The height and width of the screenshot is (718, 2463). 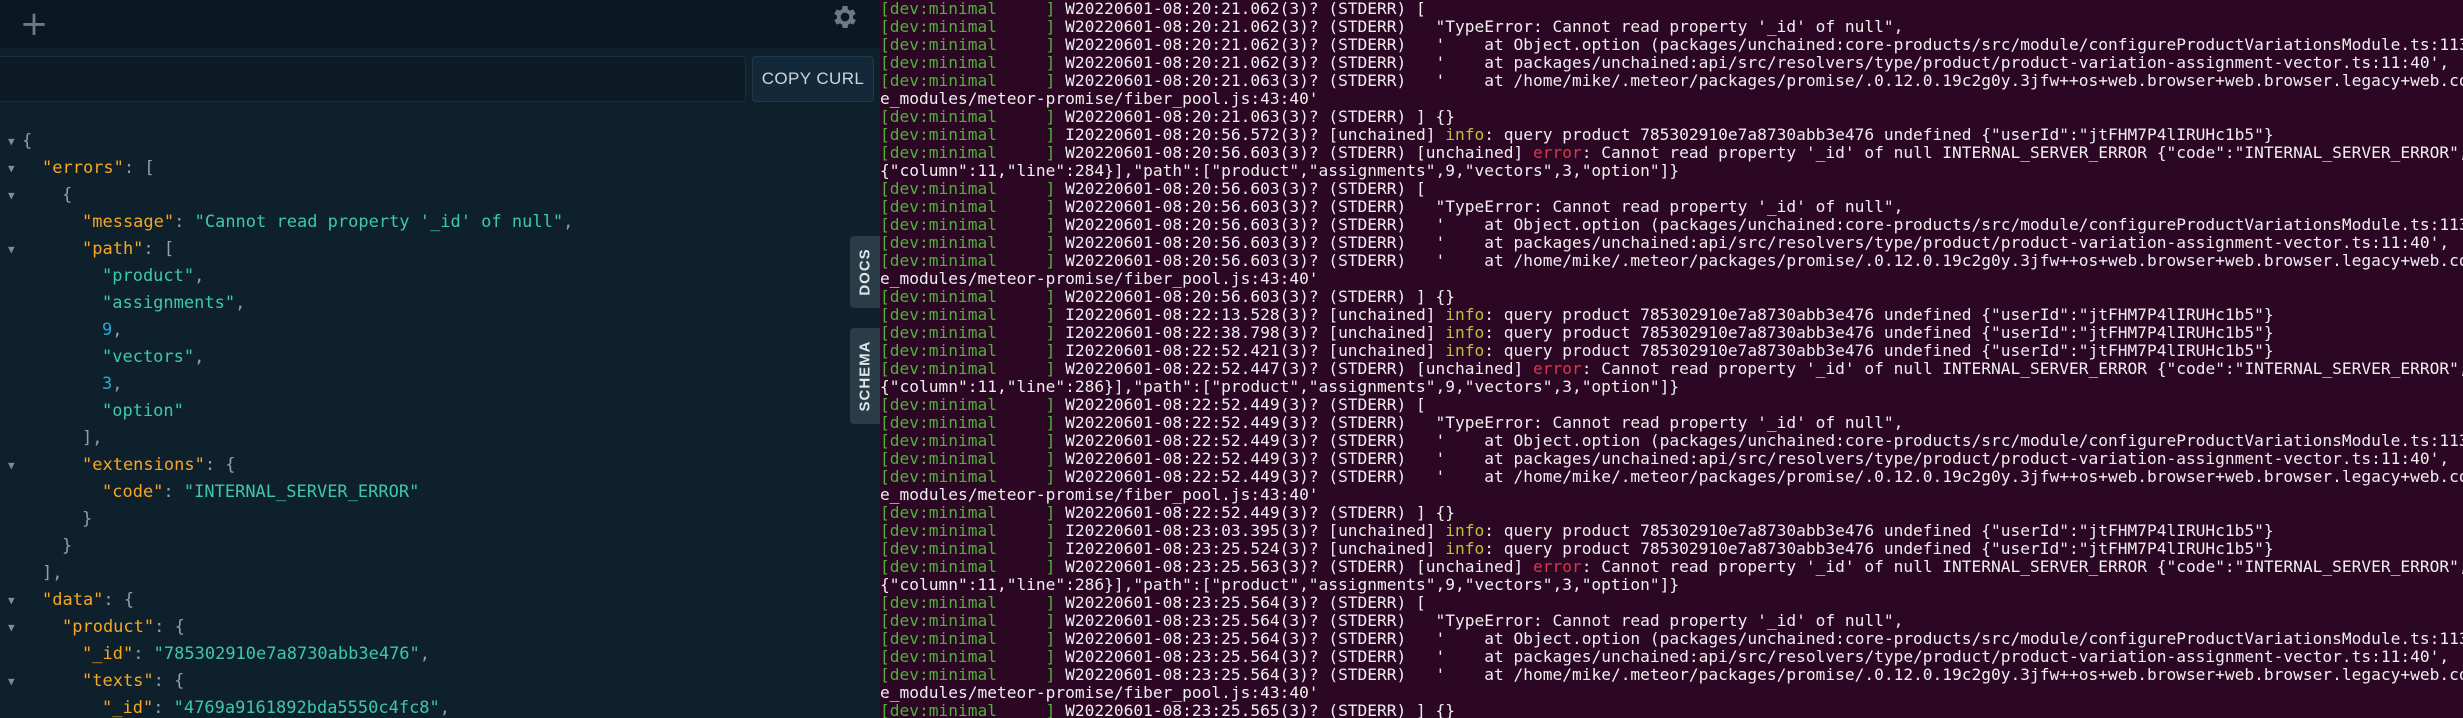 What do you see at coordinates (425, 249) in the screenshot?
I see `result-line: ▼ "path": [` at bounding box center [425, 249].